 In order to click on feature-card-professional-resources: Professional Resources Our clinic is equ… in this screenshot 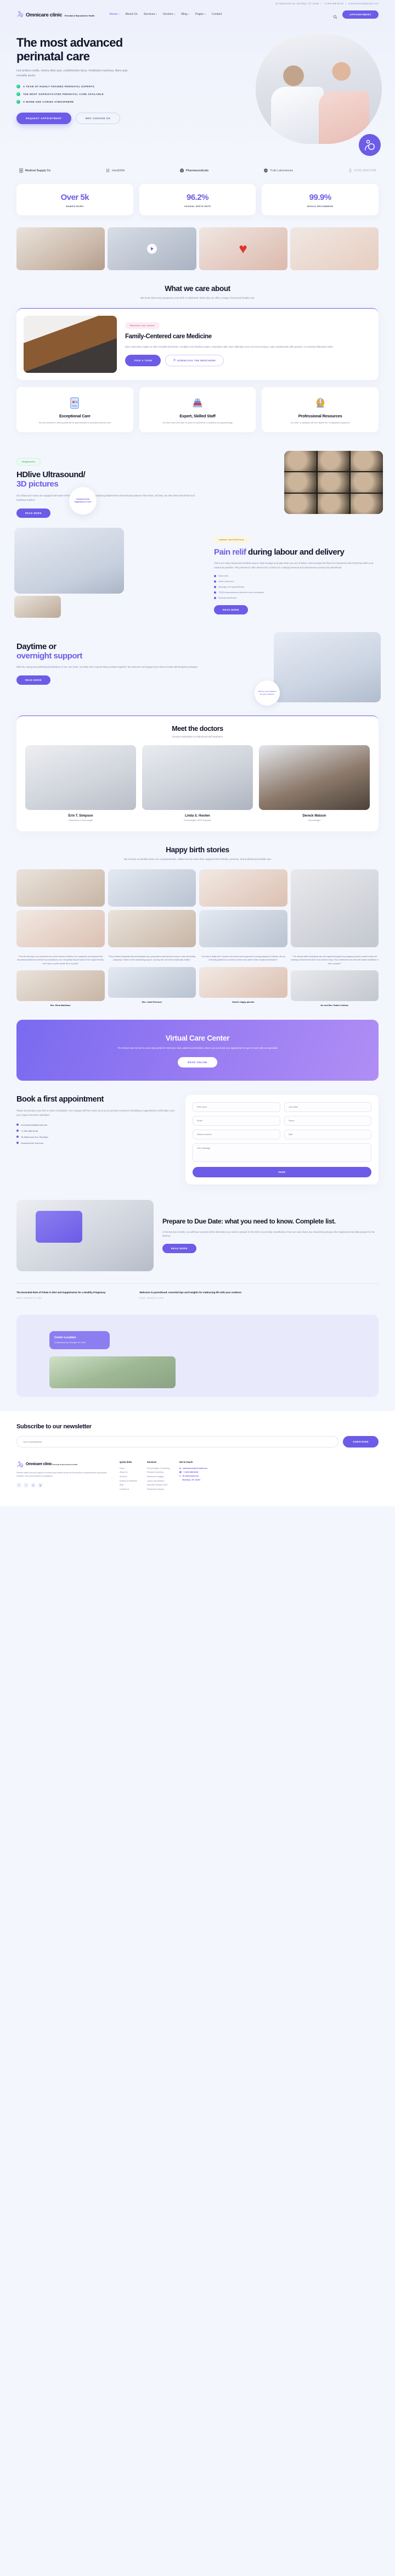, I will do `click(320, 410)`.